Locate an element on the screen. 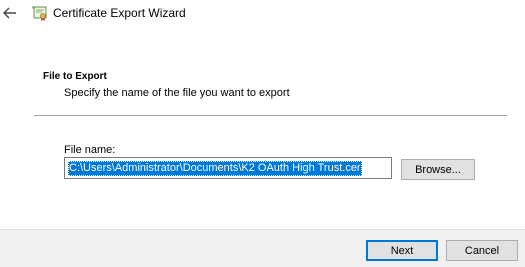  certificate-icon is located at coordinates (39, 12).